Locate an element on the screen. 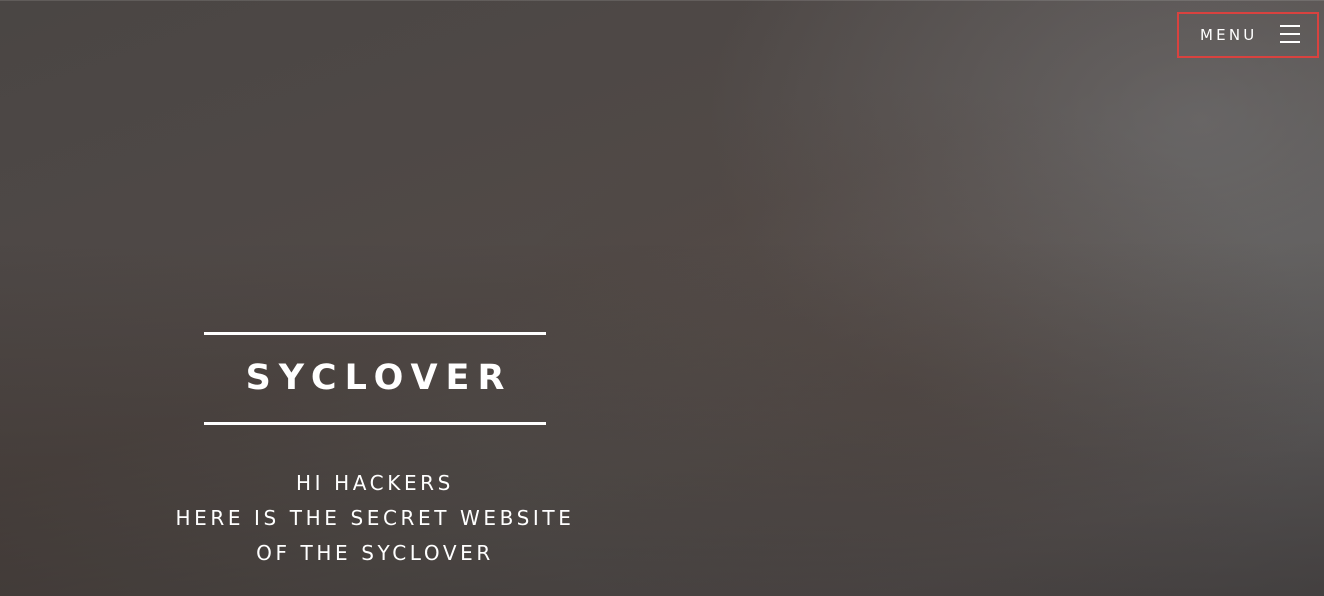 The width and height of the screenshot is (1324, 596). top-border is located at coordinates (662, 0).